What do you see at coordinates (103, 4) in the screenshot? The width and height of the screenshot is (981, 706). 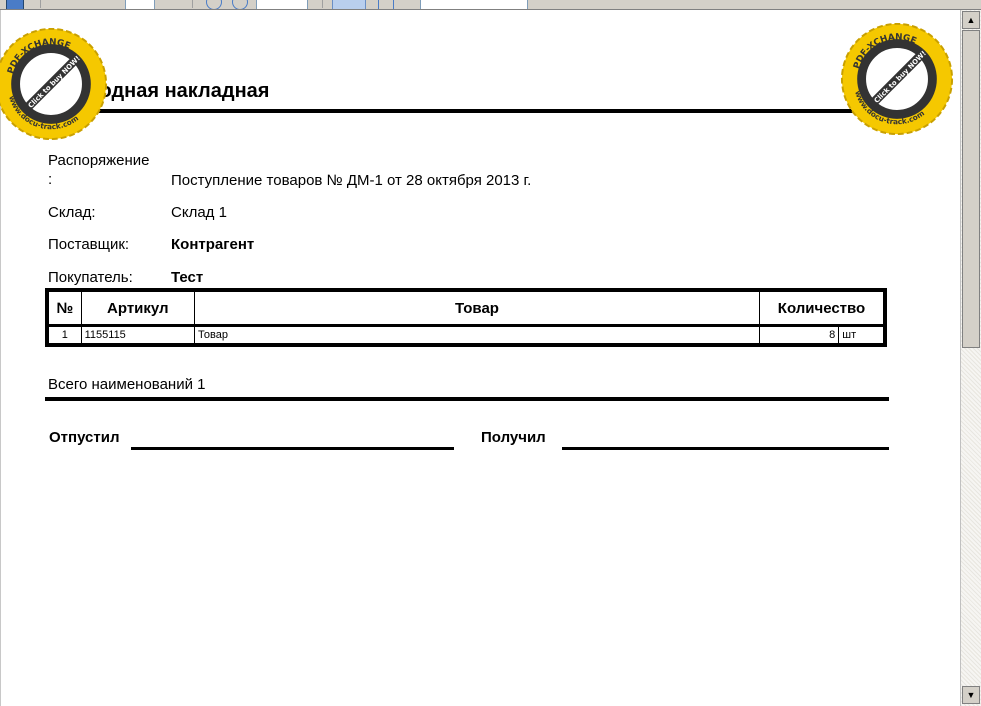 I see `next-page-icon` at bounding box center [103, 4].